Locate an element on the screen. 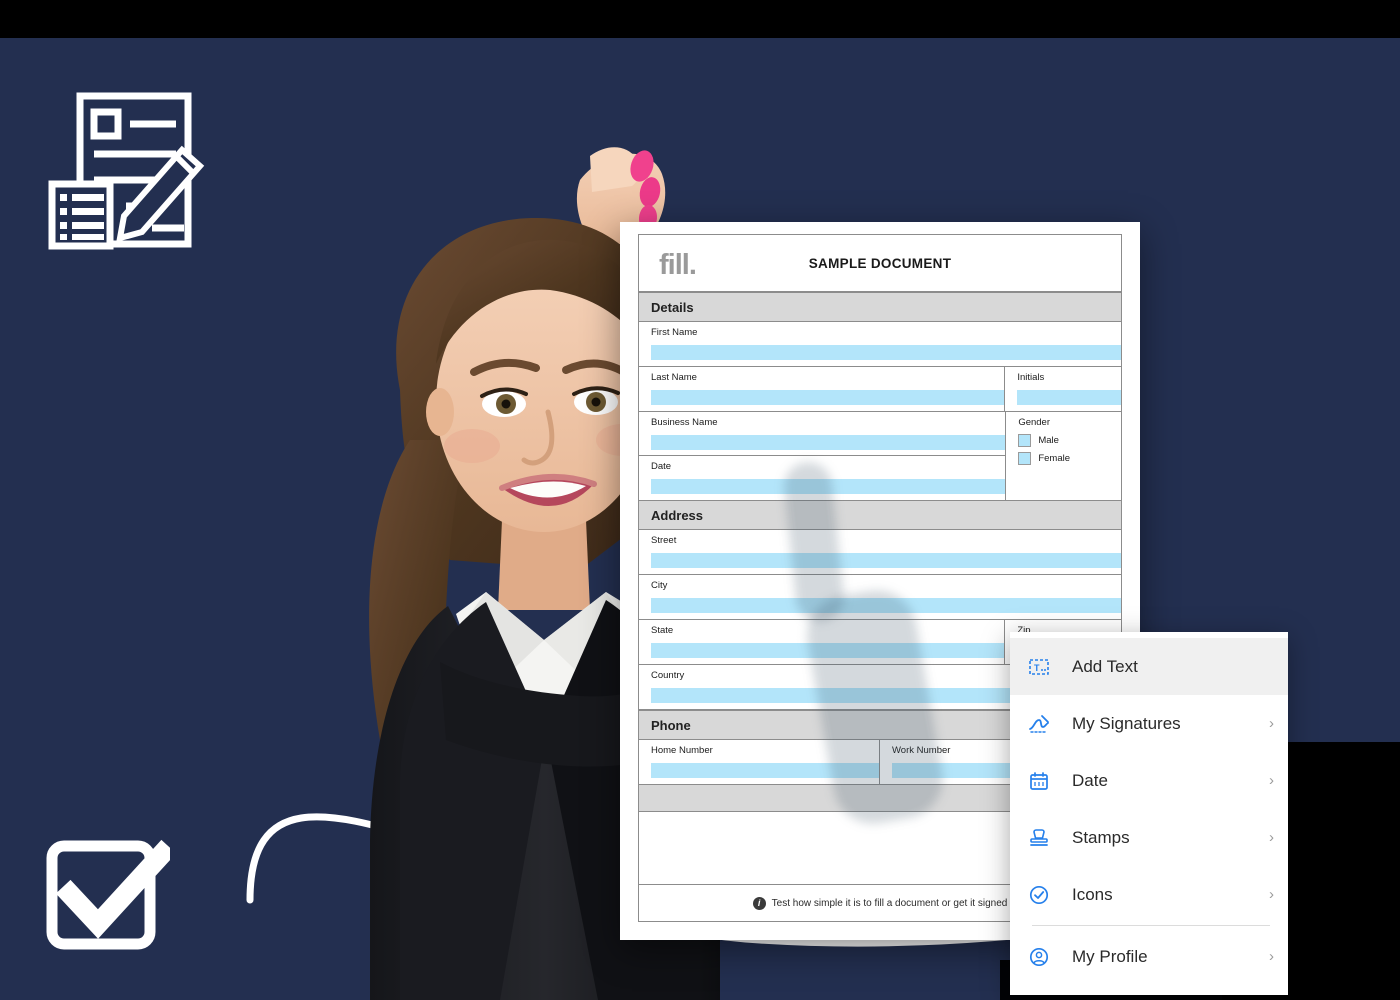 This screenshot has height=1000, width=1400. field-city: City is located at coordinates (880, 597).